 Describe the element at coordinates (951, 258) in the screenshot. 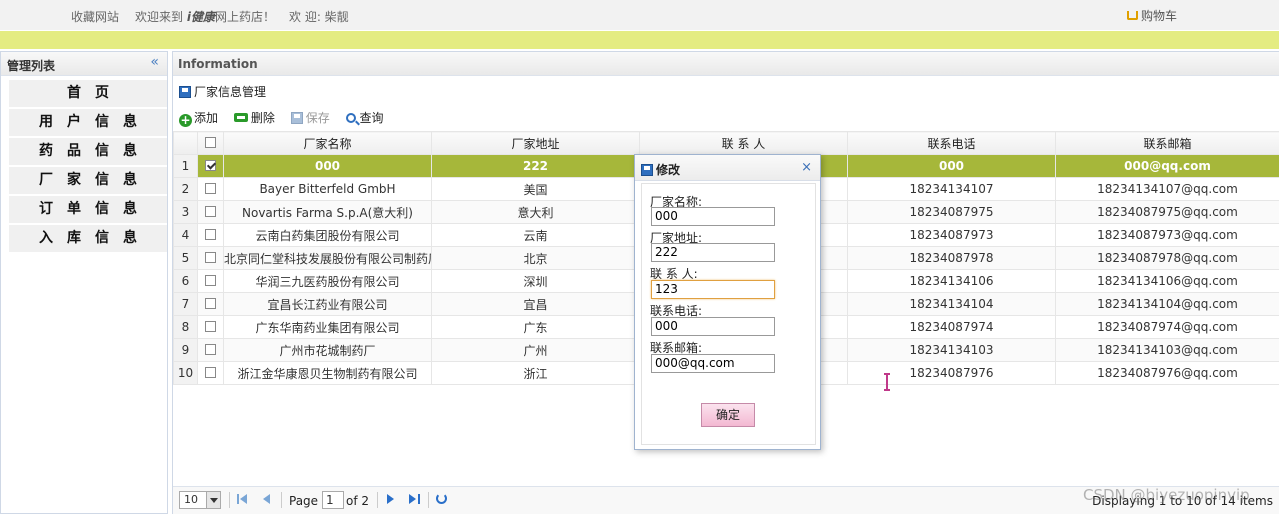

I see `cell-phone: 18234087978` at that location.